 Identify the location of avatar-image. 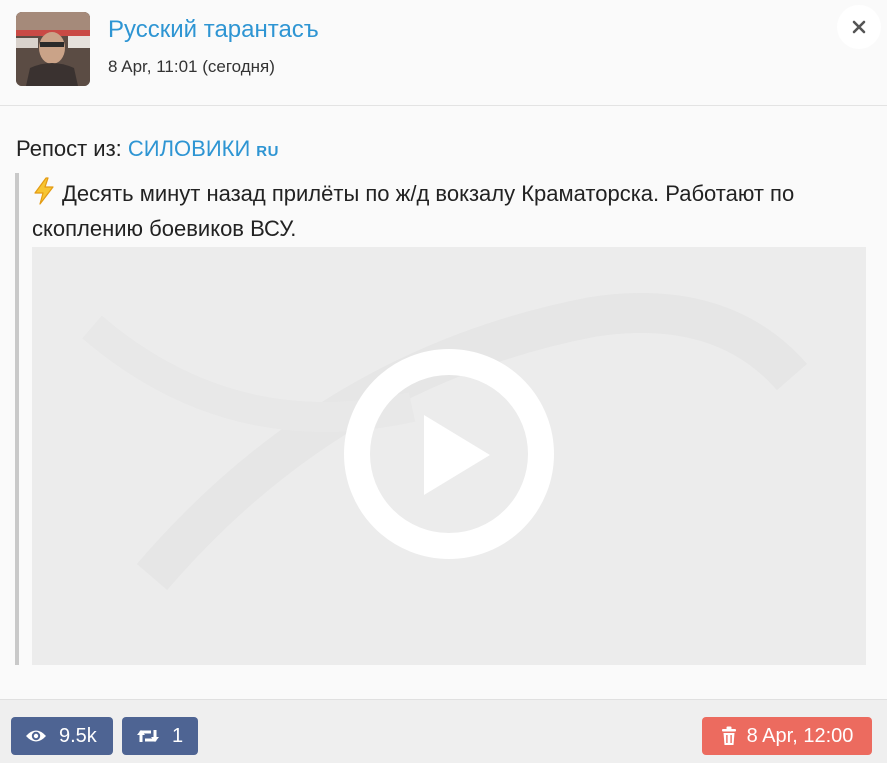
(53, 49).